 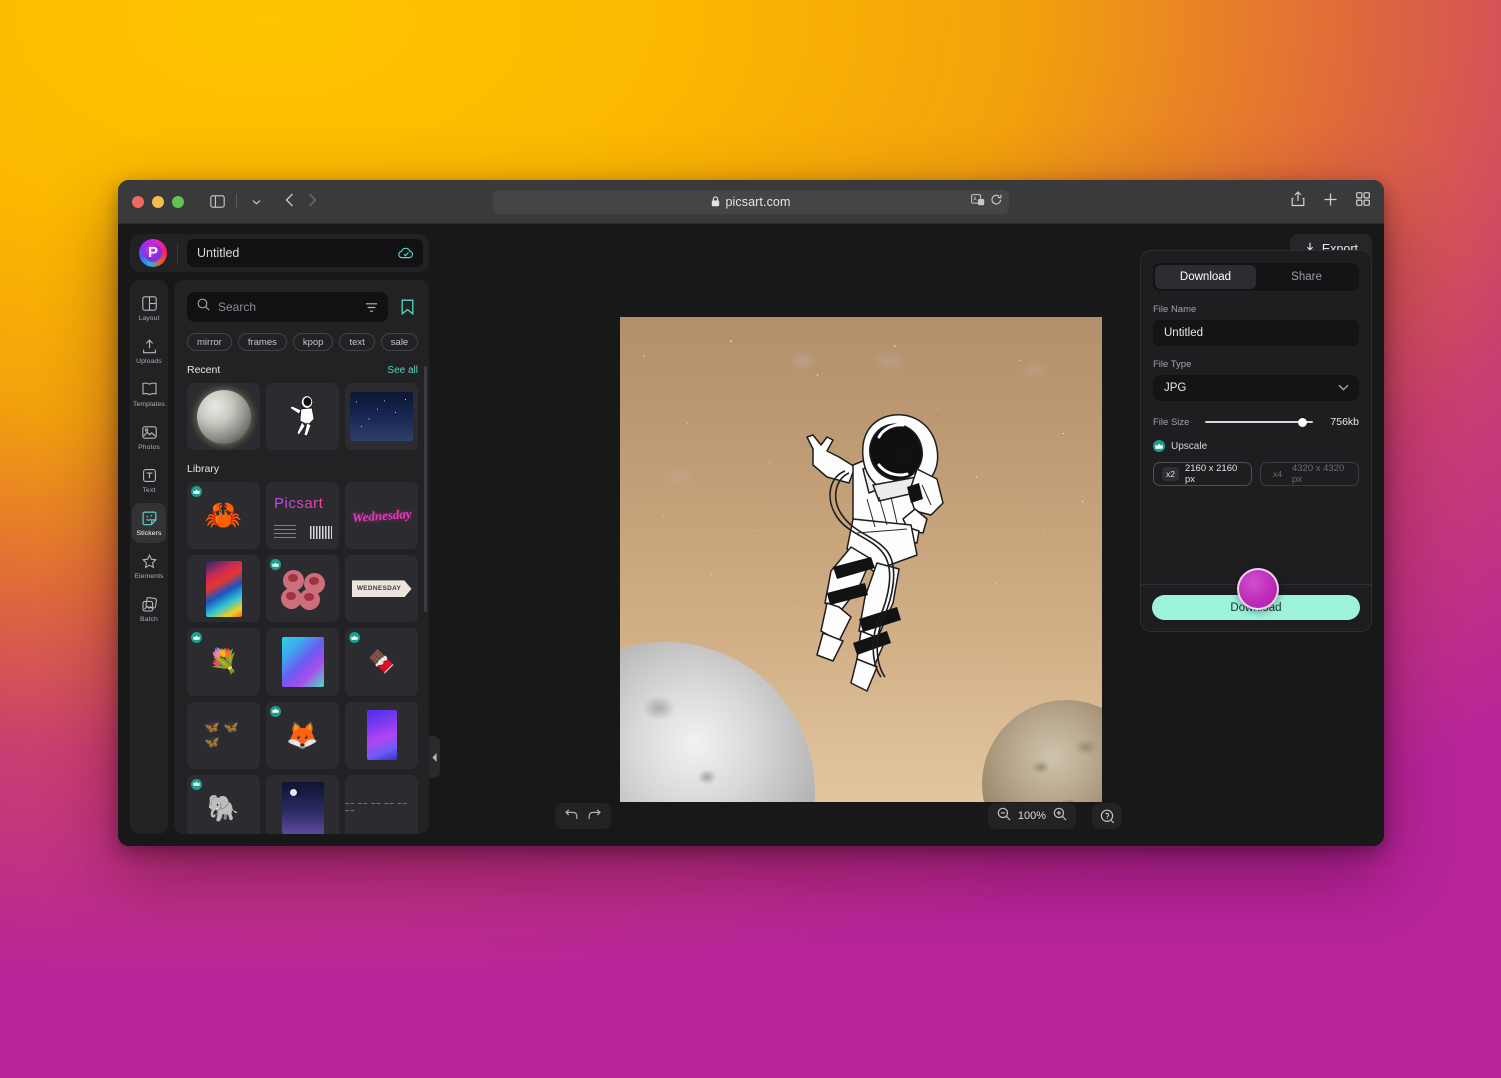 I want to click on sidebar-item-label: Stickers, so click(x=149, y=533).